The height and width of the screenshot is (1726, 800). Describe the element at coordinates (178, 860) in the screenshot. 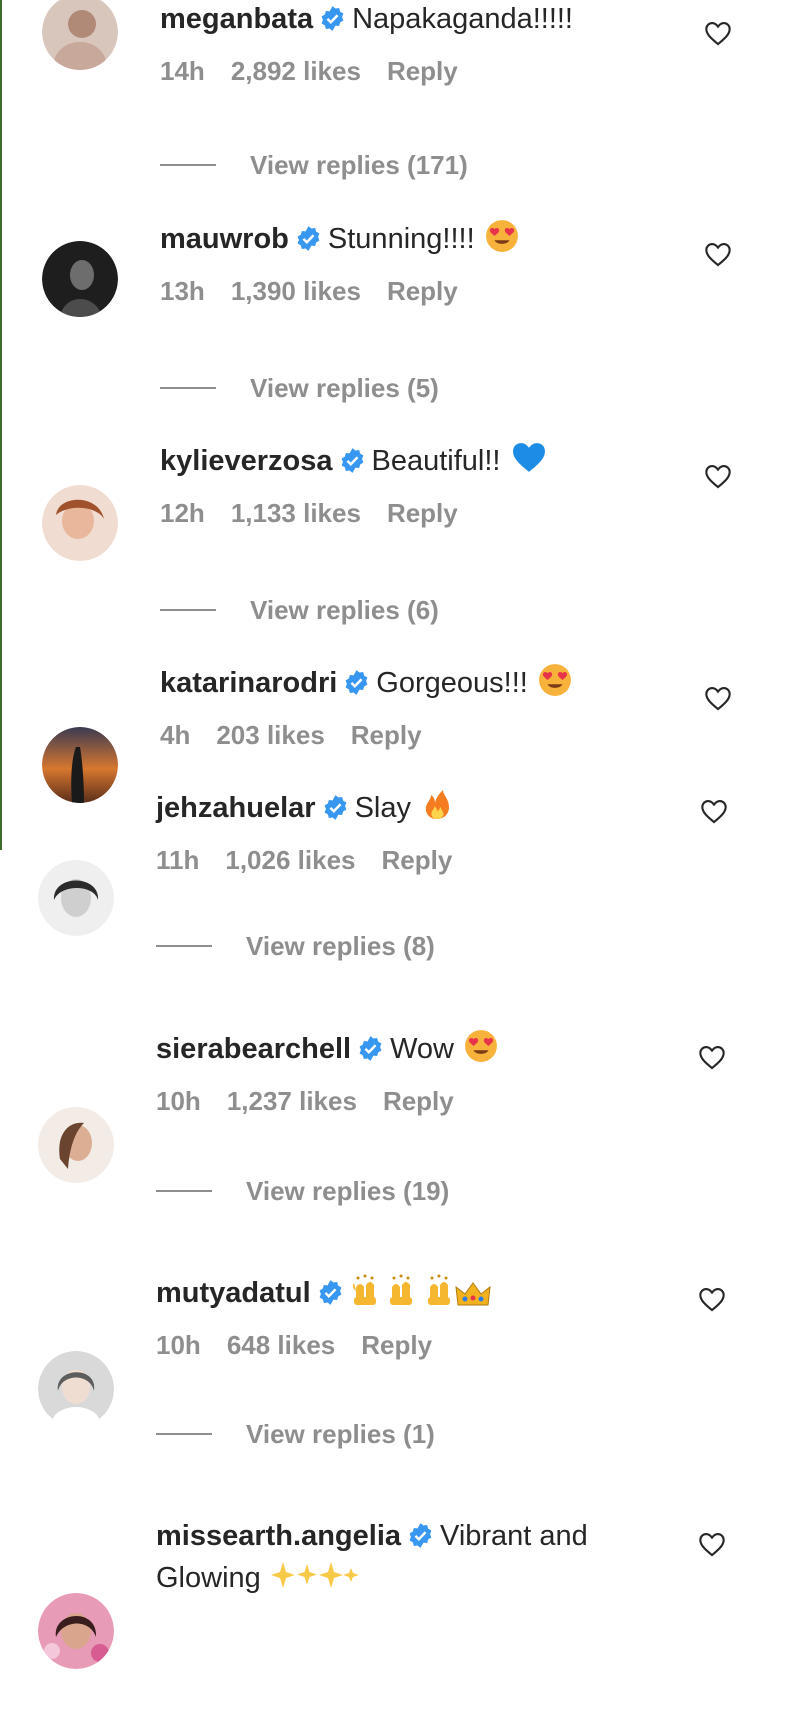

I see `timestamp: 11h` at that location.